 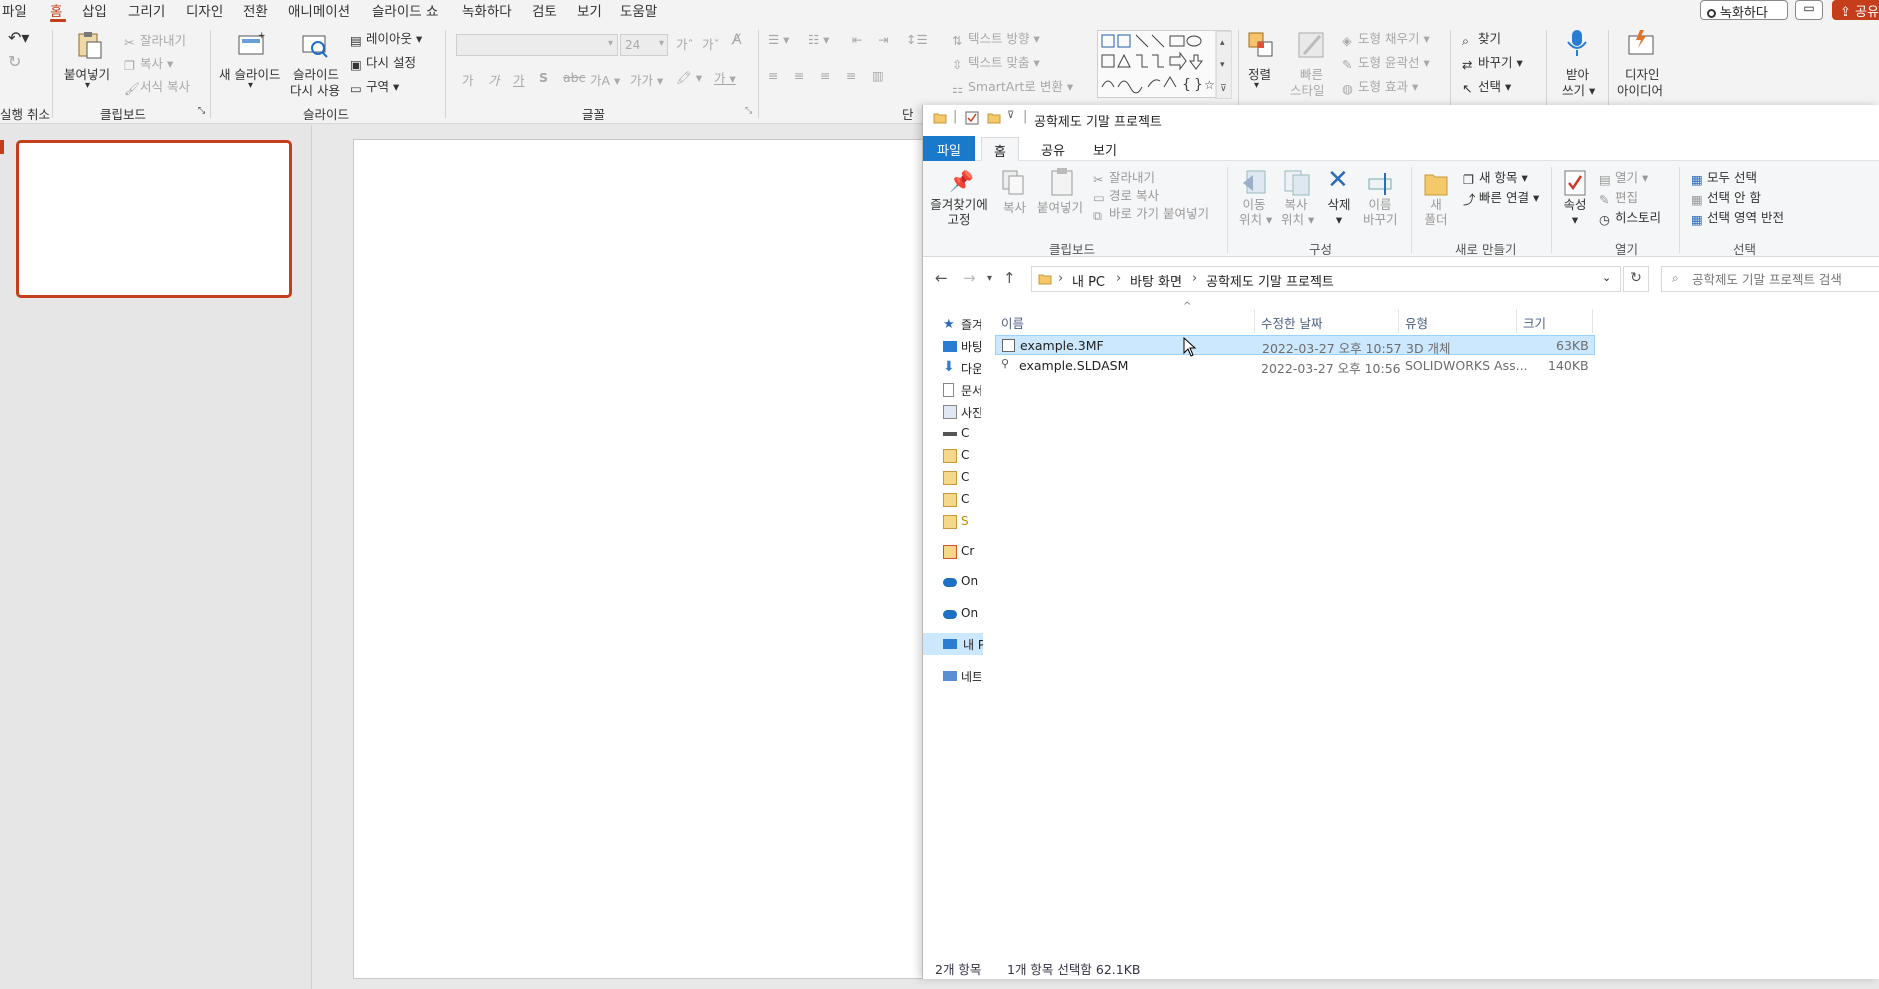 I want to click on quick-styles-icon, so click(x=1311, y=45).